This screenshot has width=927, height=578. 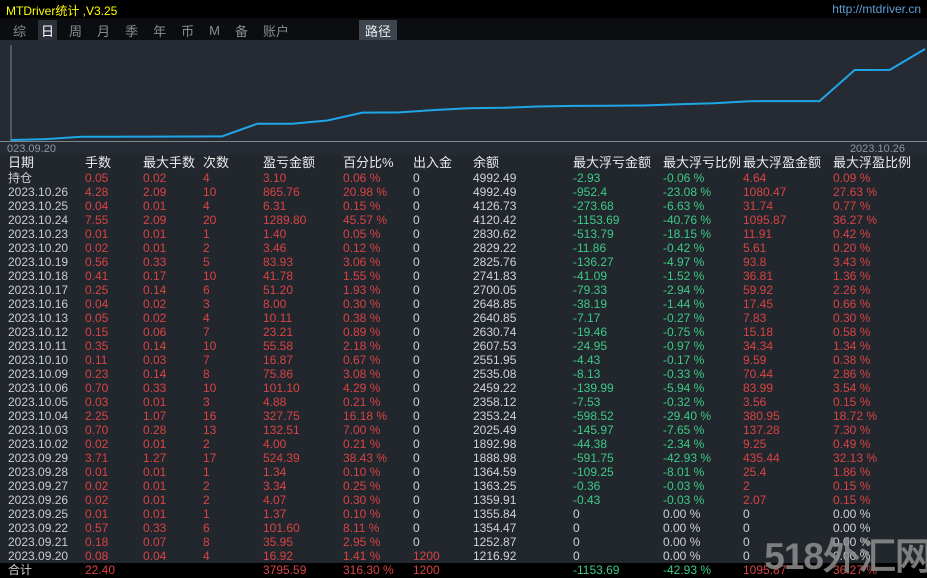 I want to click on menu-tab-1: 日, so click(x=48, y=30).